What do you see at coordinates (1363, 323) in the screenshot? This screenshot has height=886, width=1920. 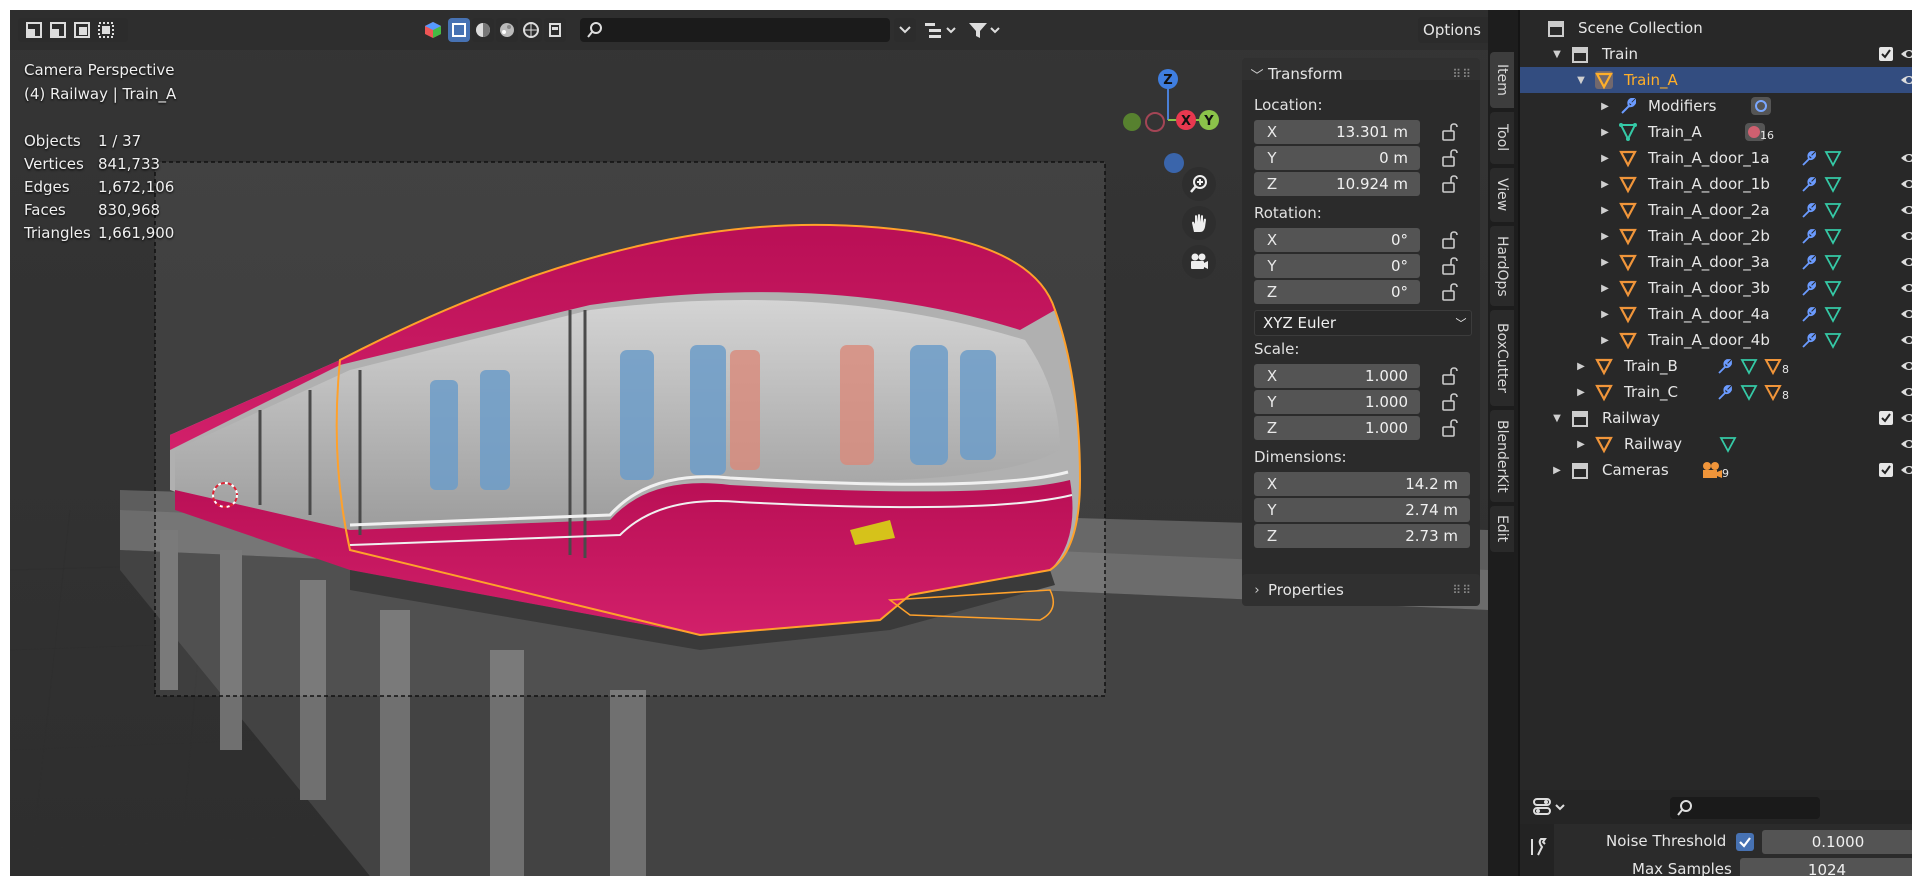 I see `rotation-mode-select: XYZ Euler ﹀` at bounding box center [1363, 323].